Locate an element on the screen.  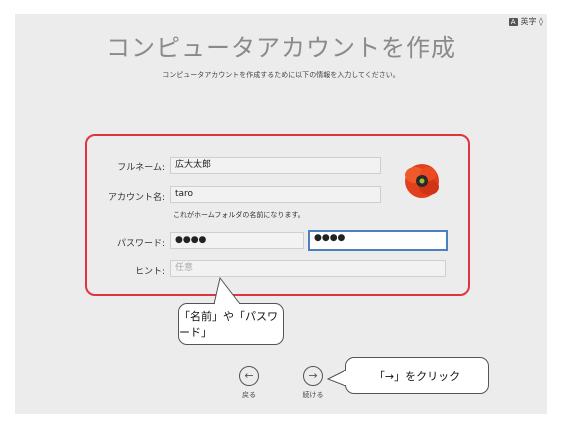
continue-button: → is located at coordinates (313, 376).